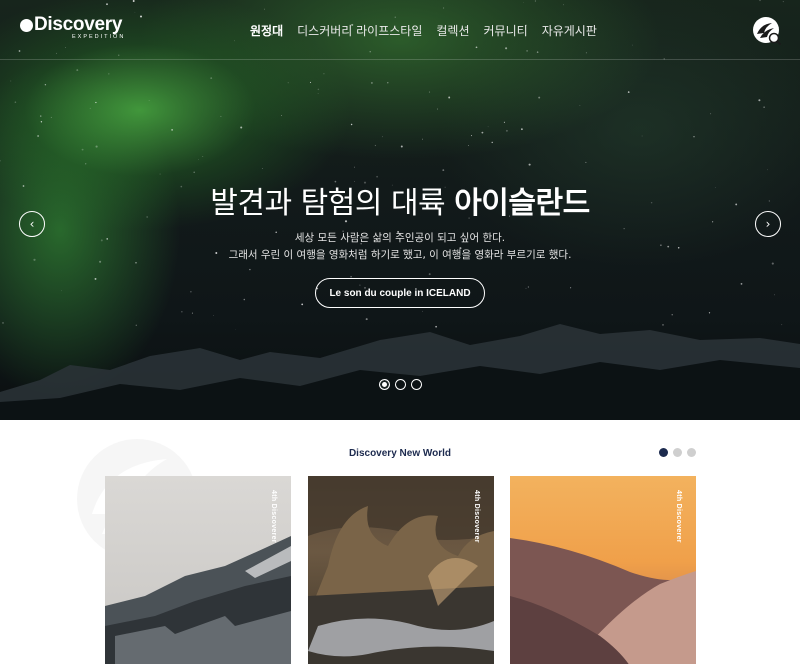 This screenshot has width=800, height=664. I want to click on slider-prev-button: ‹, so click(32, 224).